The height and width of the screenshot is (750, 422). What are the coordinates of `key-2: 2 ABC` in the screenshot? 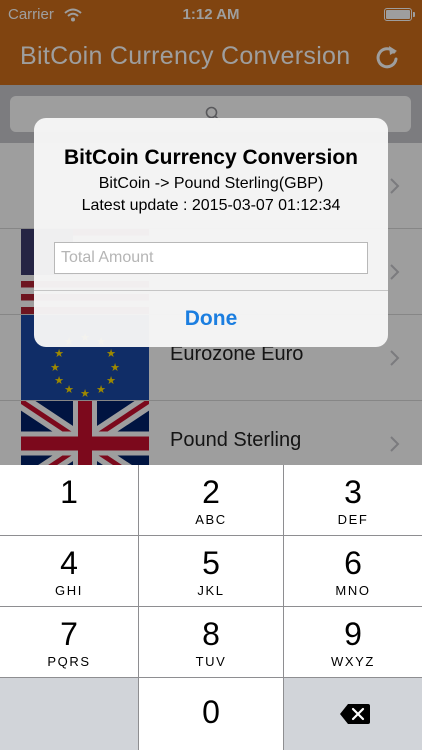 It's located at (211, 500).